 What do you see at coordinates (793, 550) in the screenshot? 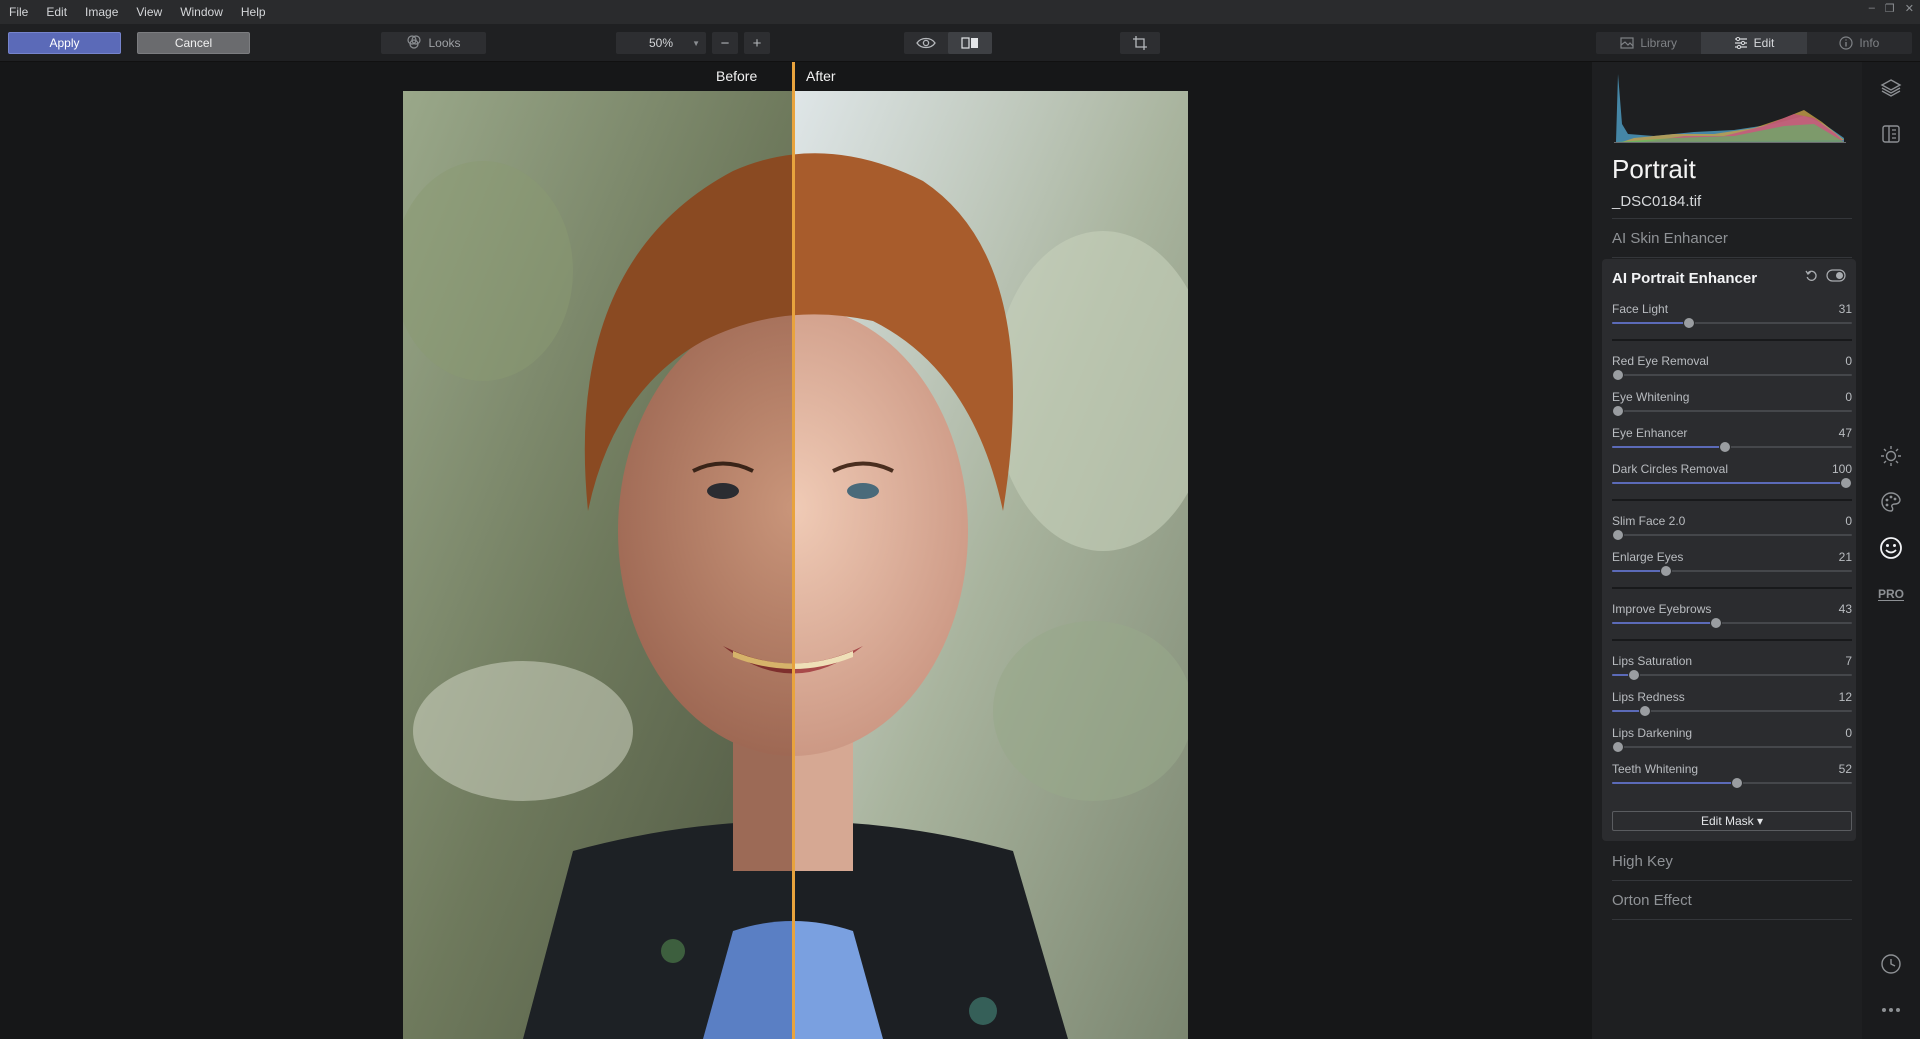
I see `compare-divider-handle` at bounding box center [793, 550].